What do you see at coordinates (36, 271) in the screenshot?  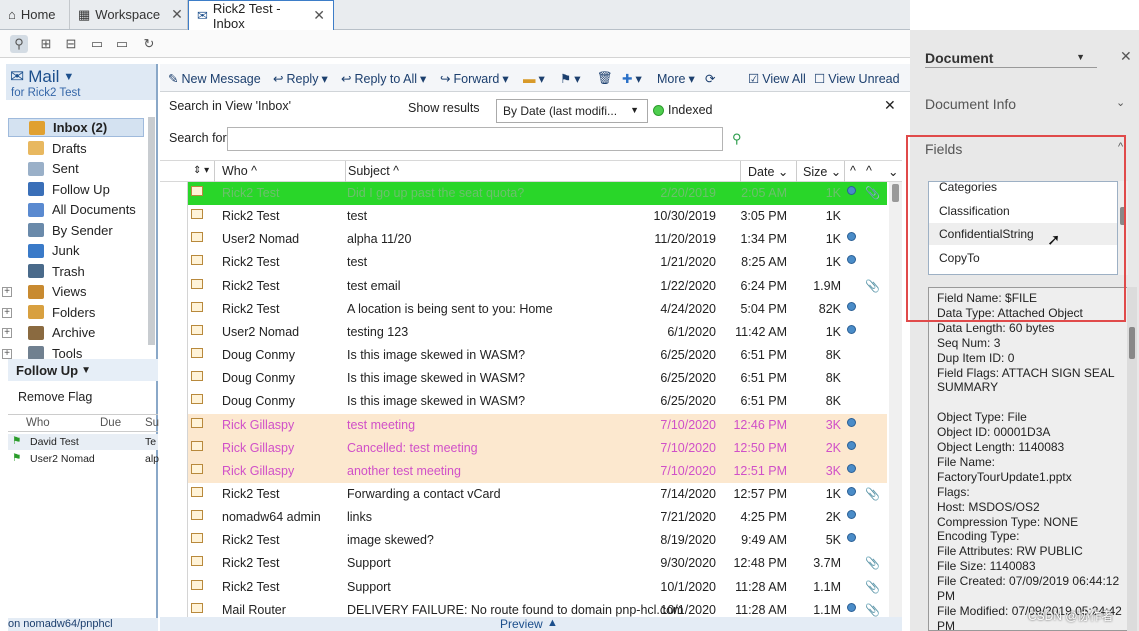 I see `trash-icon` at bounding box center [36, 271].